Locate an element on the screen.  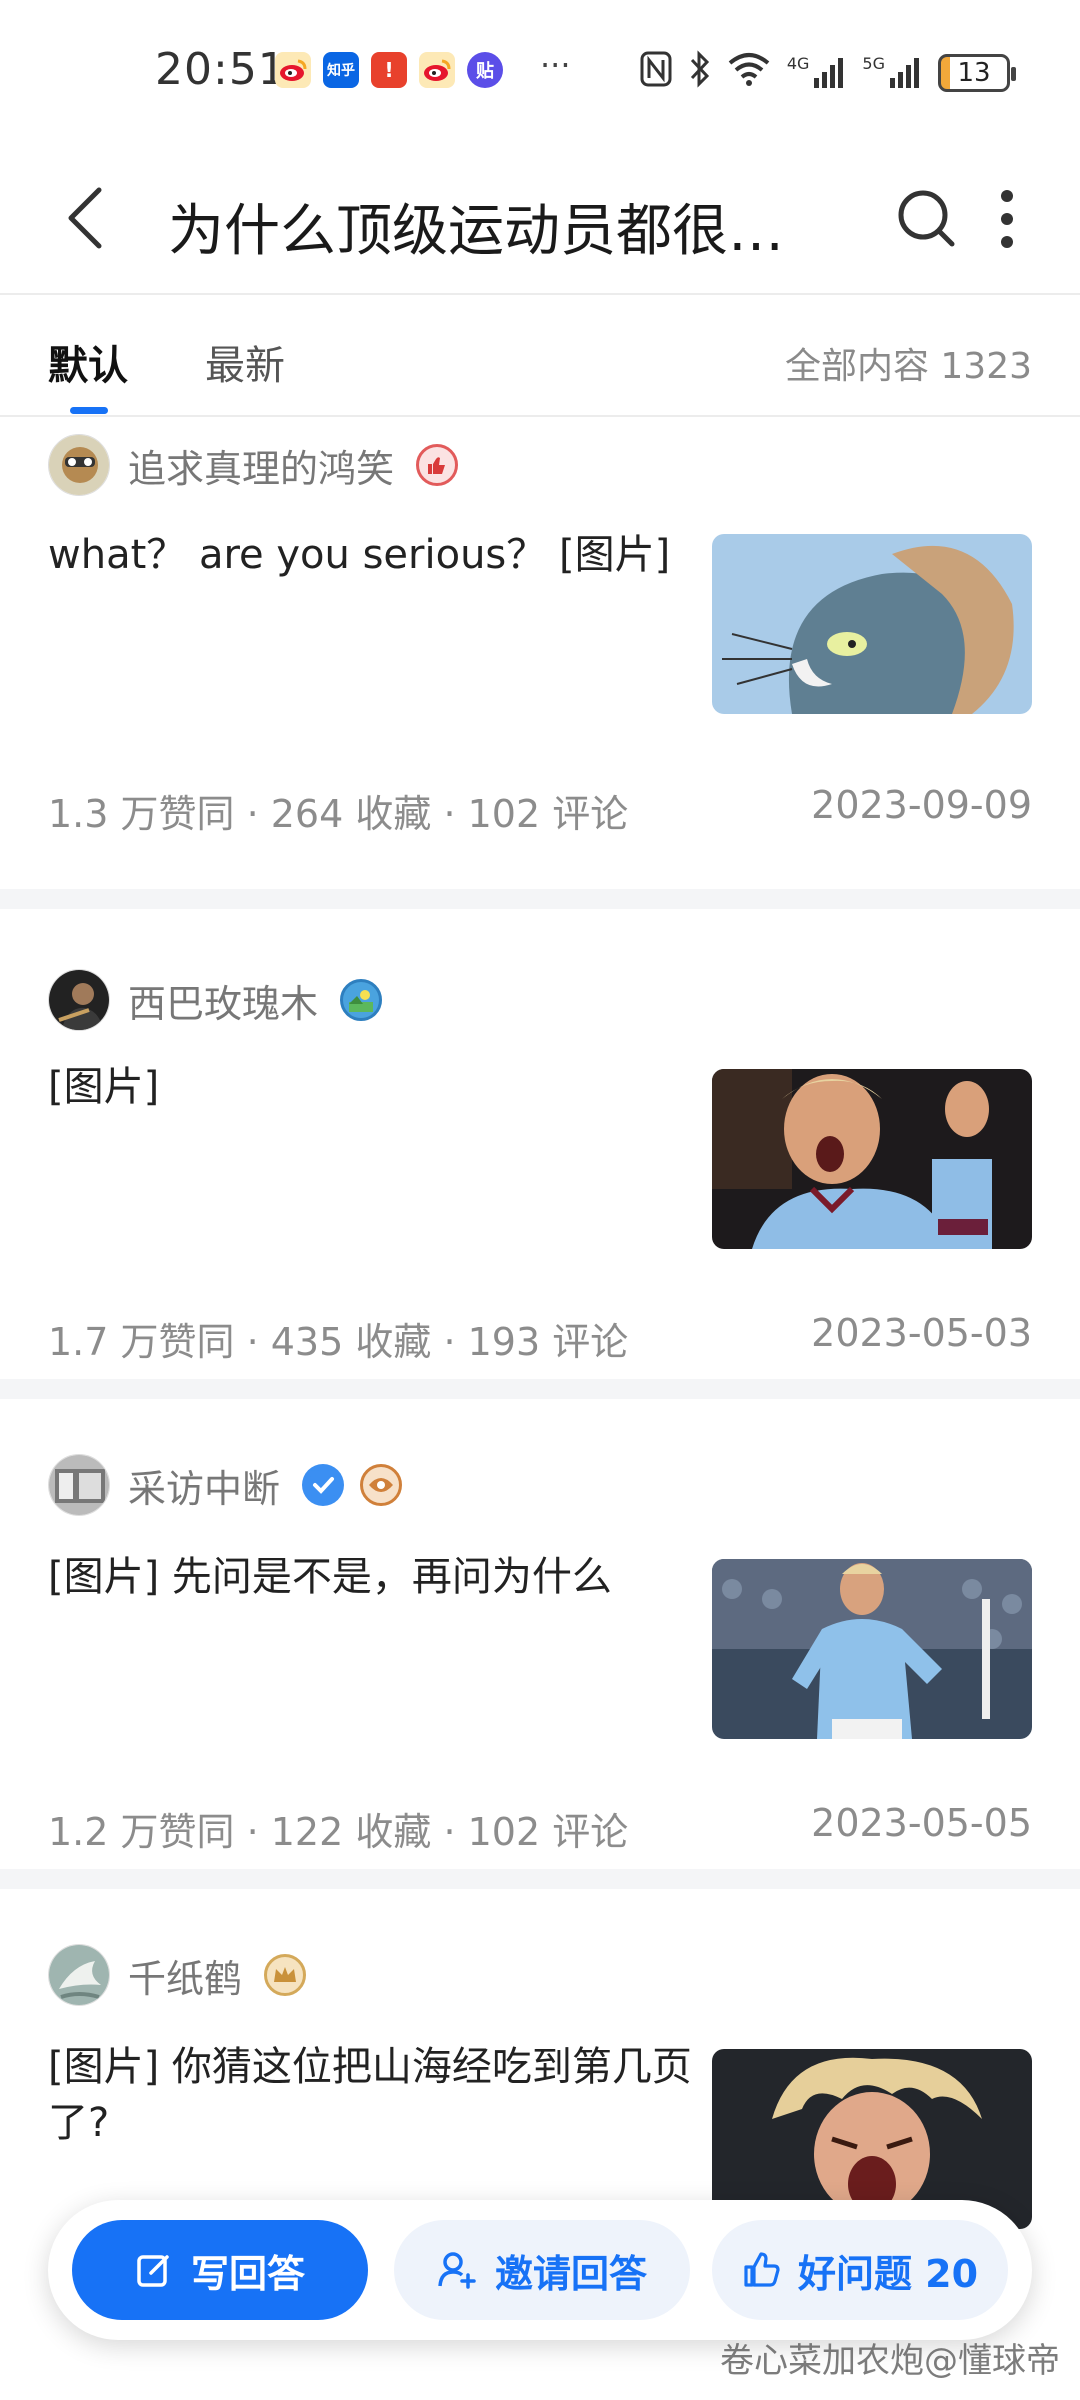
good-question-button: 好问题 20 is located at coordinates (860, 2270).